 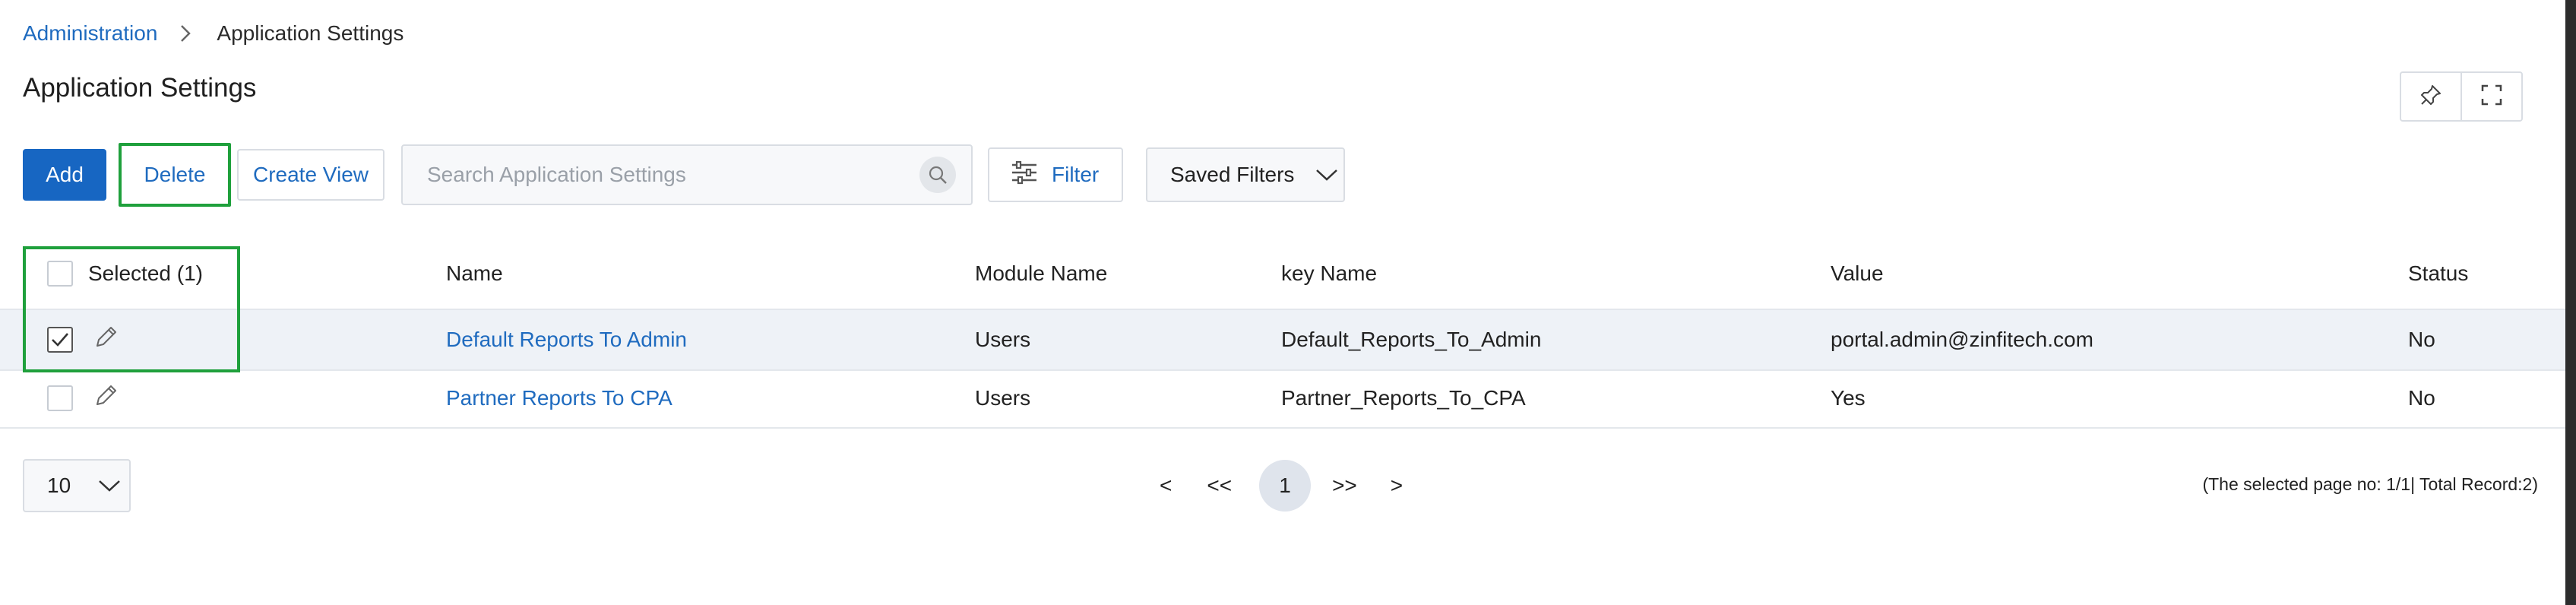 I want to click on search-box, so click(x=687, y=174).